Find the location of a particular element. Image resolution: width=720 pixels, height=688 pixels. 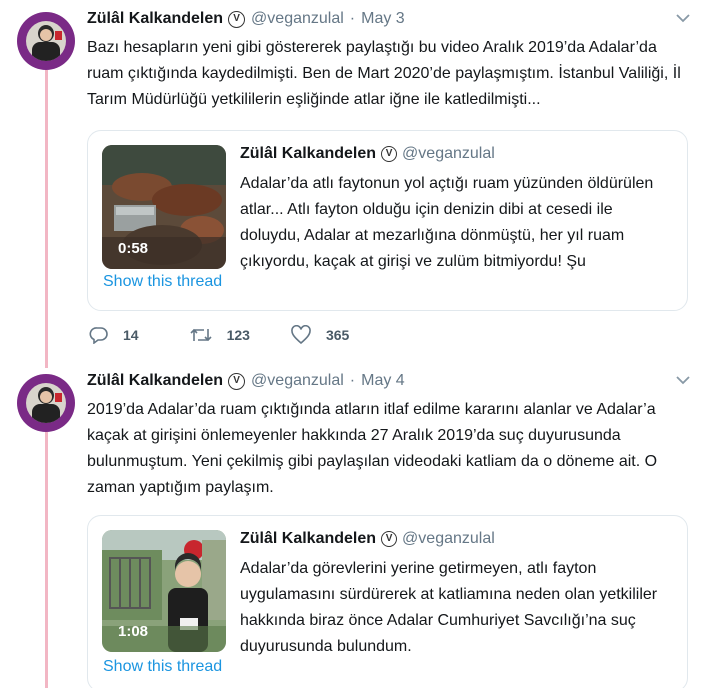

reply-count: 14 is located at coordinates (131, 335).